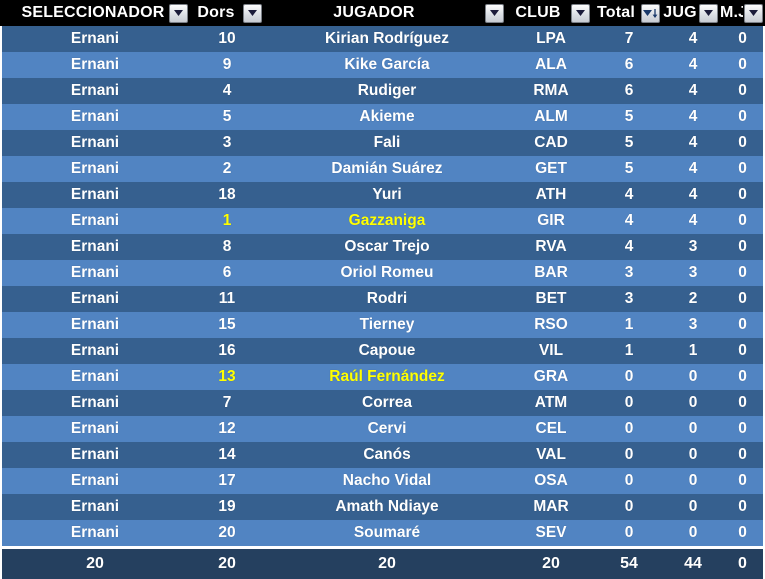 Image resolution: width=765 pixels, height=579 pixels. Describe the element at coordinates (382, 325) in the screenshot. I see `table-row: Ernani 15 Tierney RSO 1 3 0` at that location.